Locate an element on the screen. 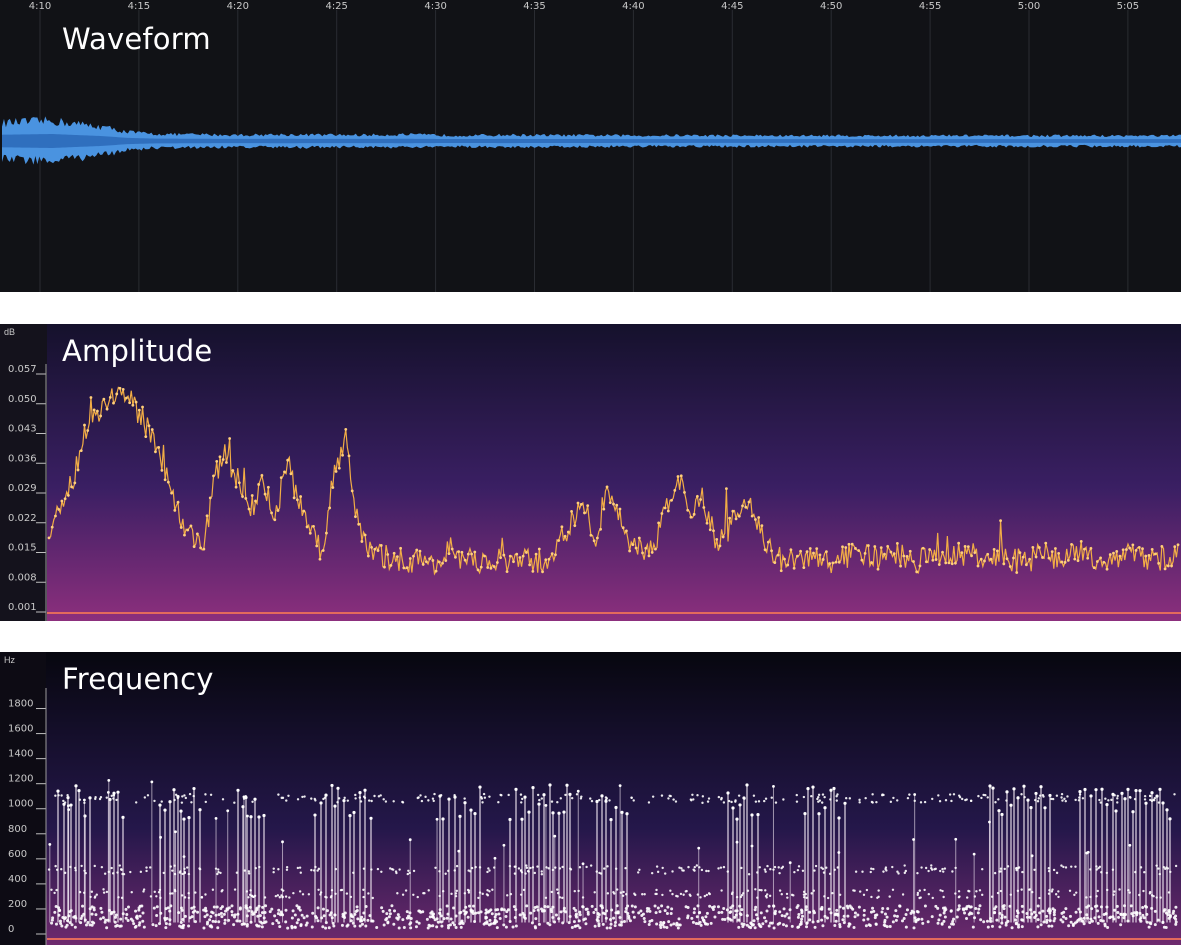  amplitude-y-tick-label: 0.029 is located at coordinates (22, 488).